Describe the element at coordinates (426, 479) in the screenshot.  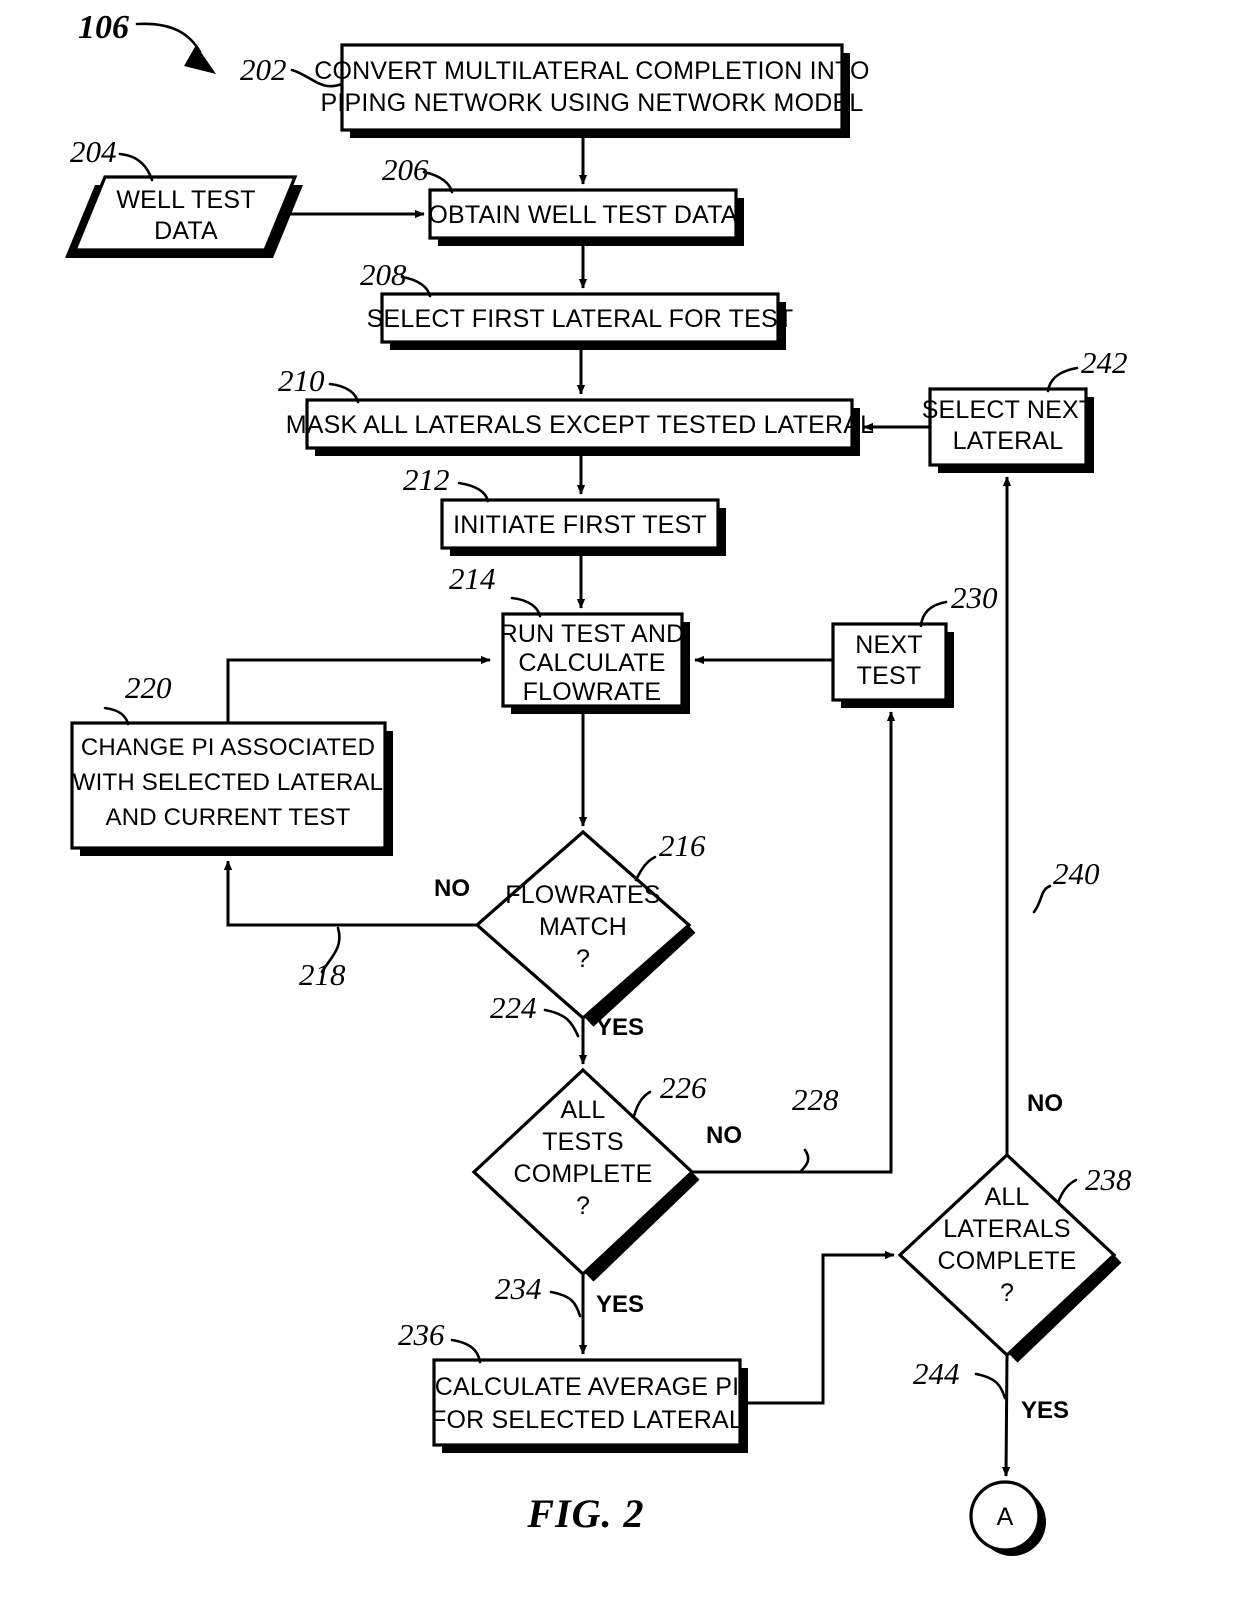
I see `ref-212: 212` at that location.